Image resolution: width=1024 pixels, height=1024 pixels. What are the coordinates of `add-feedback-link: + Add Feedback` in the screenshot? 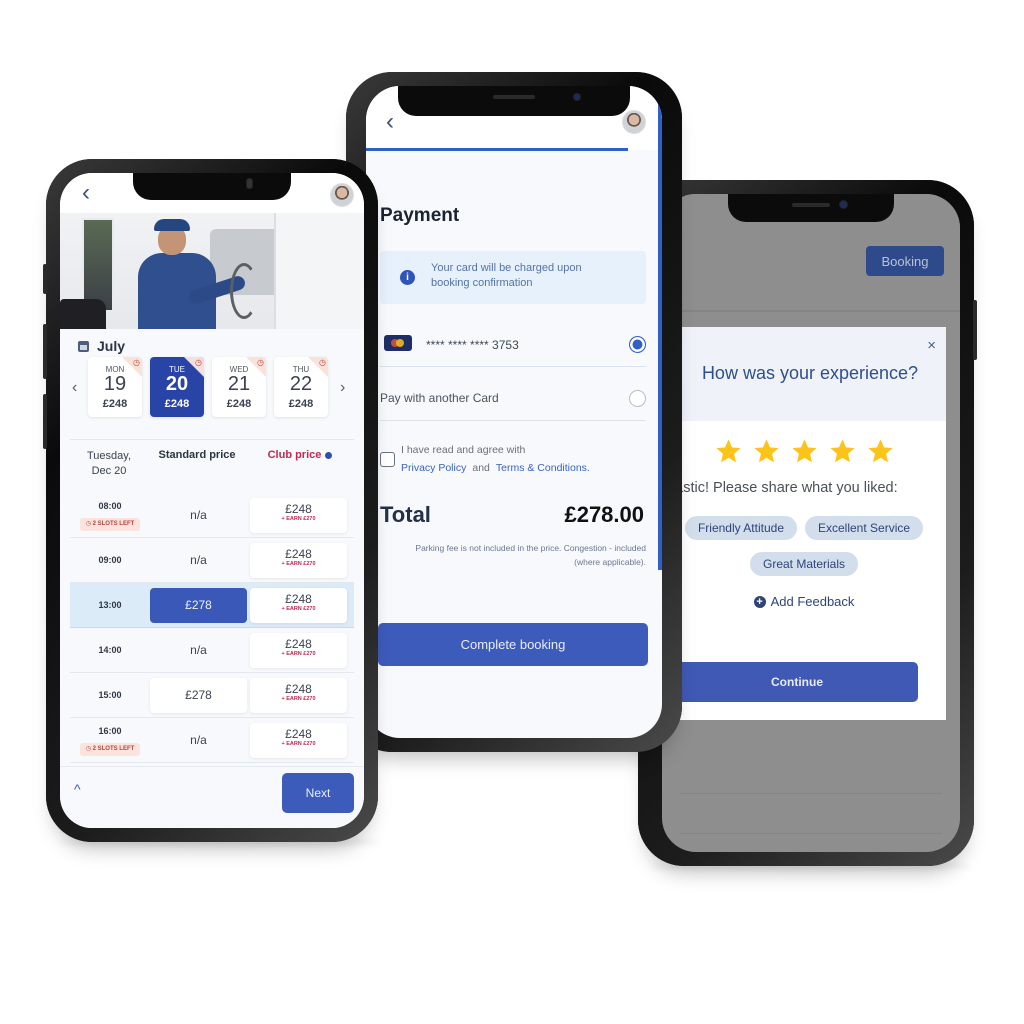 It's located at (804, 601).